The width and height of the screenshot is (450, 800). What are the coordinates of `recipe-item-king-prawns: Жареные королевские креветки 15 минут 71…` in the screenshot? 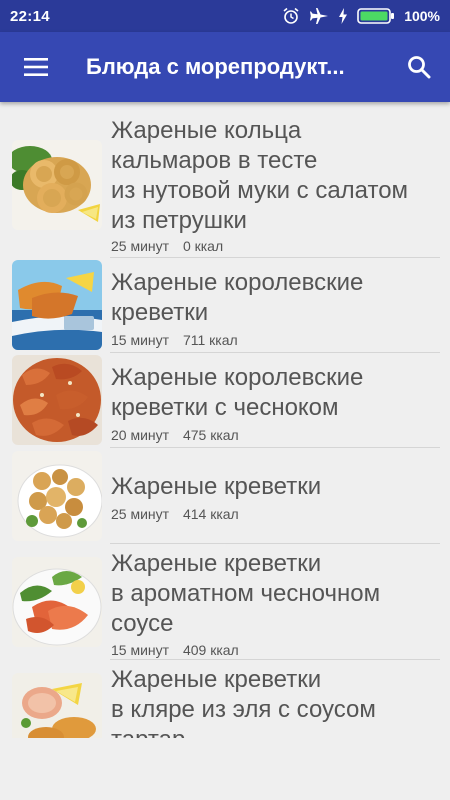 It's located at (225, 305).